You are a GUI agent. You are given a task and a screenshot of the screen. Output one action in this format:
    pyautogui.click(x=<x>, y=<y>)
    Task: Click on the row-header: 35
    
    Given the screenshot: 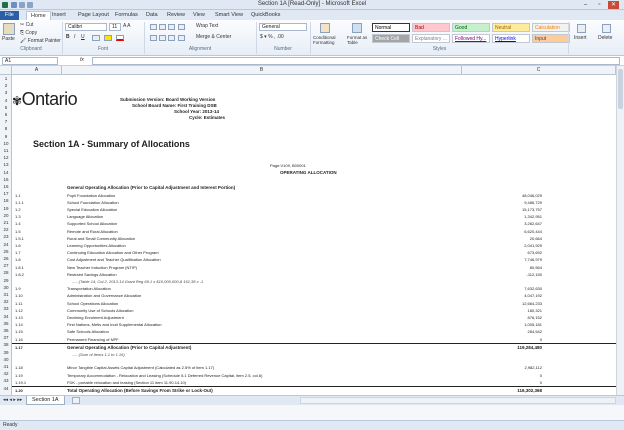 What is the action you would take?
    pyautogui.click(x=6, y=323)
    